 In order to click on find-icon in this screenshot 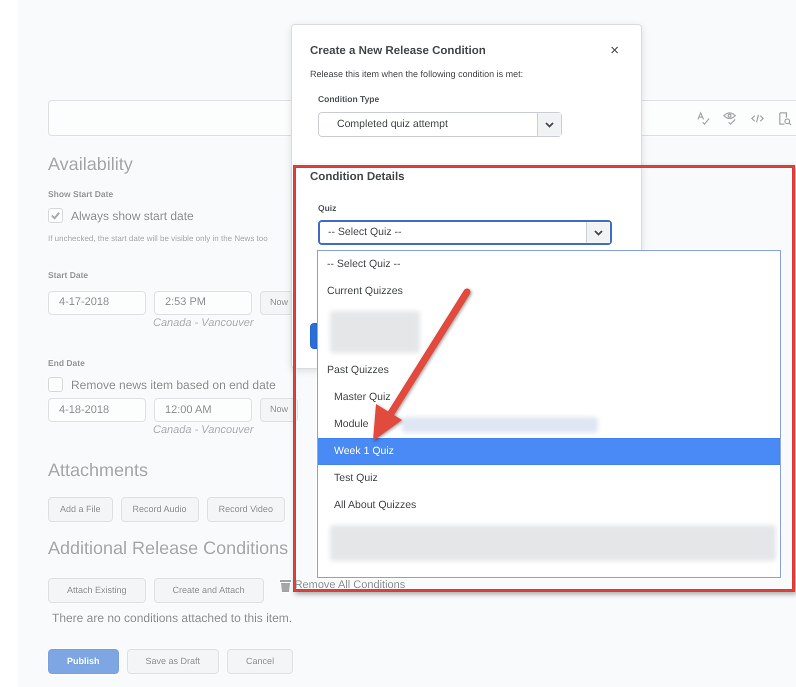, I will do `click(784, 118)`.